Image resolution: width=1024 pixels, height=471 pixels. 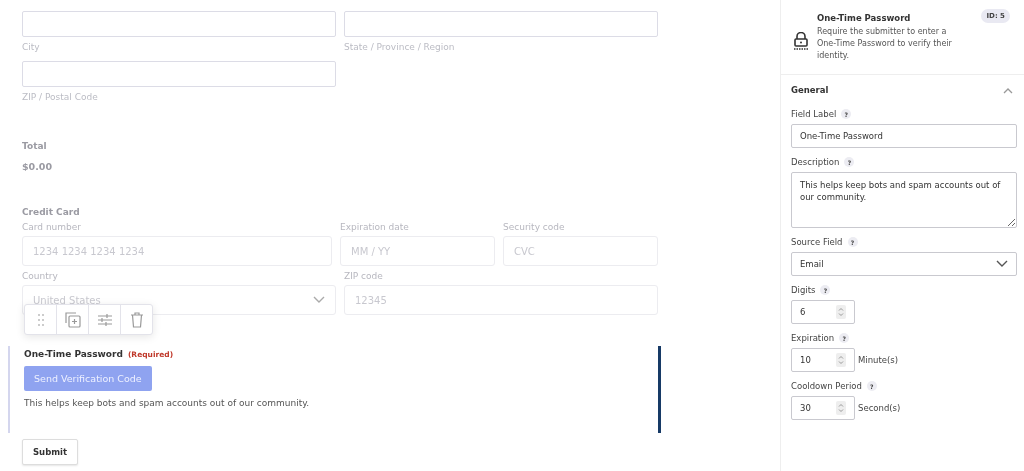 I want to click on unit-label: Minute(s), so click(x=878, y=360).